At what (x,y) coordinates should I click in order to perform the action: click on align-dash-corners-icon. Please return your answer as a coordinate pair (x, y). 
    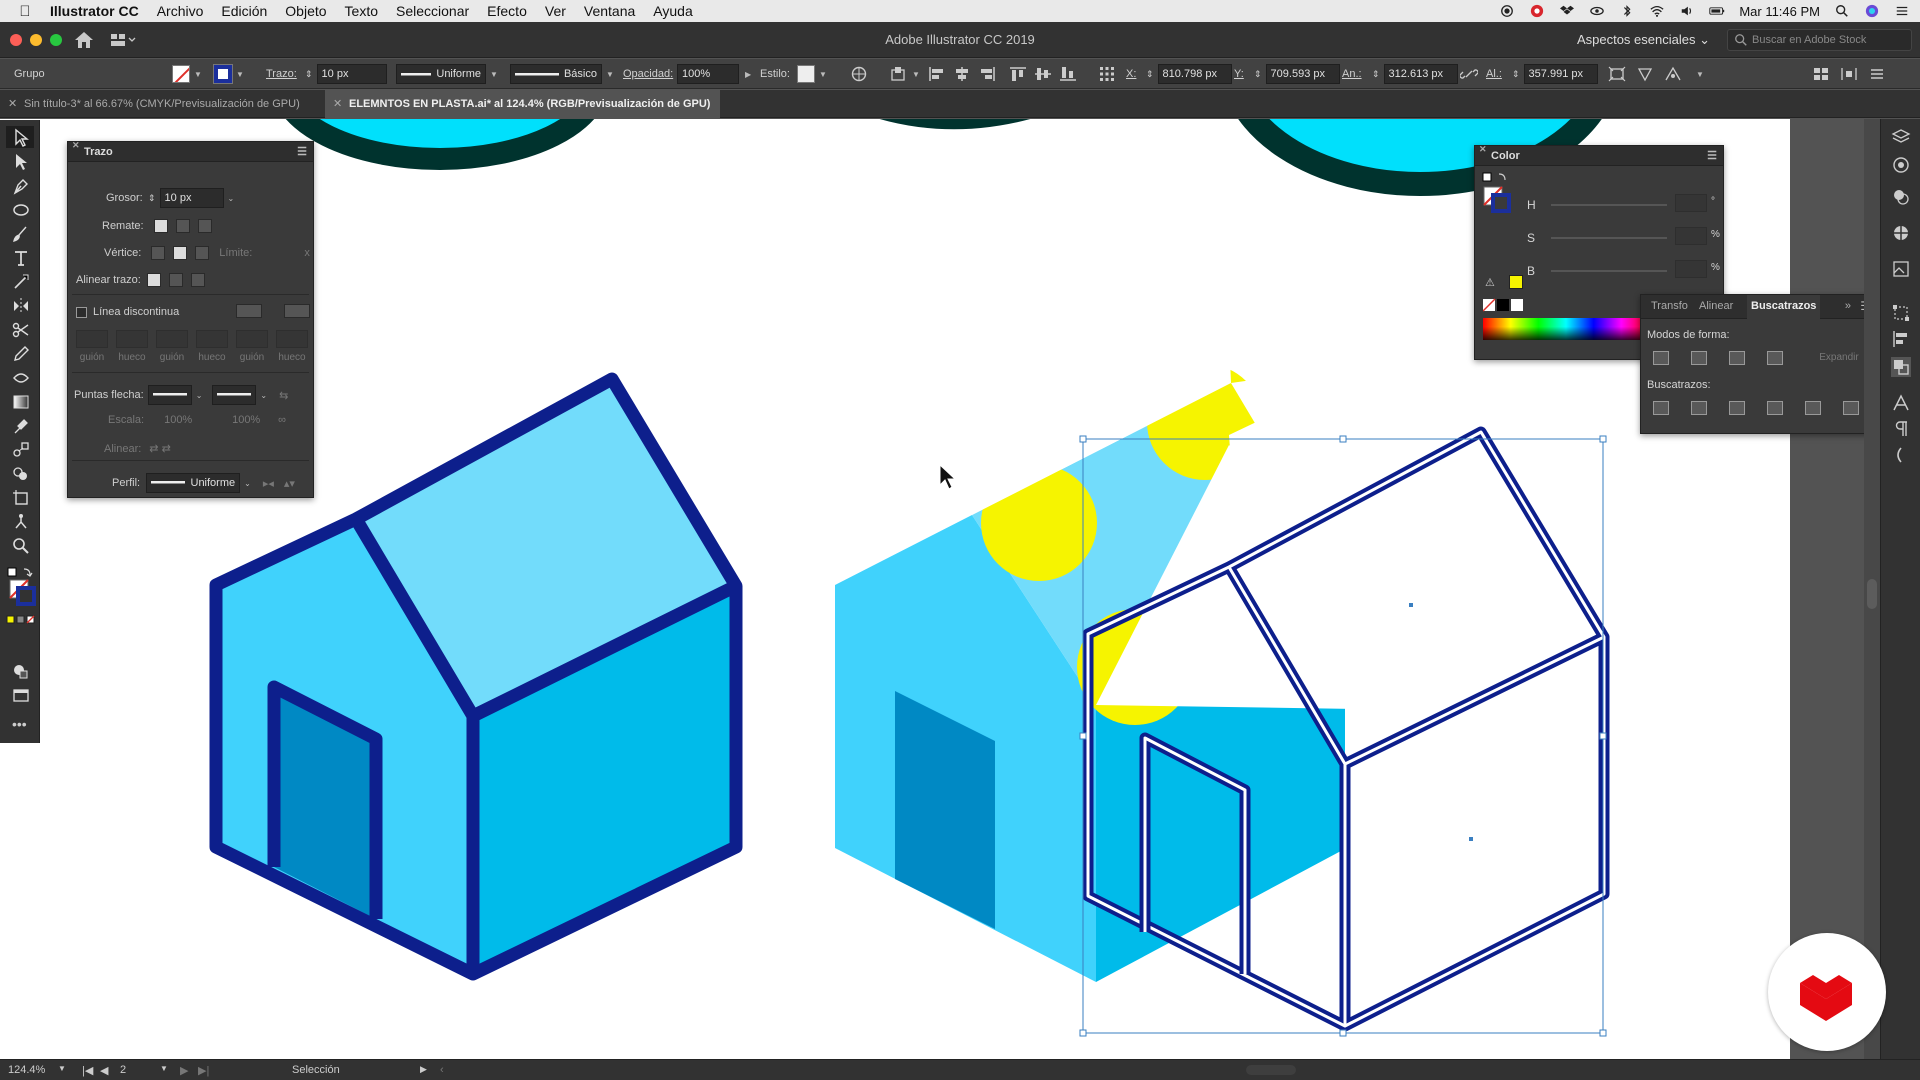
    Looking at the image, I should click on (297, 311).